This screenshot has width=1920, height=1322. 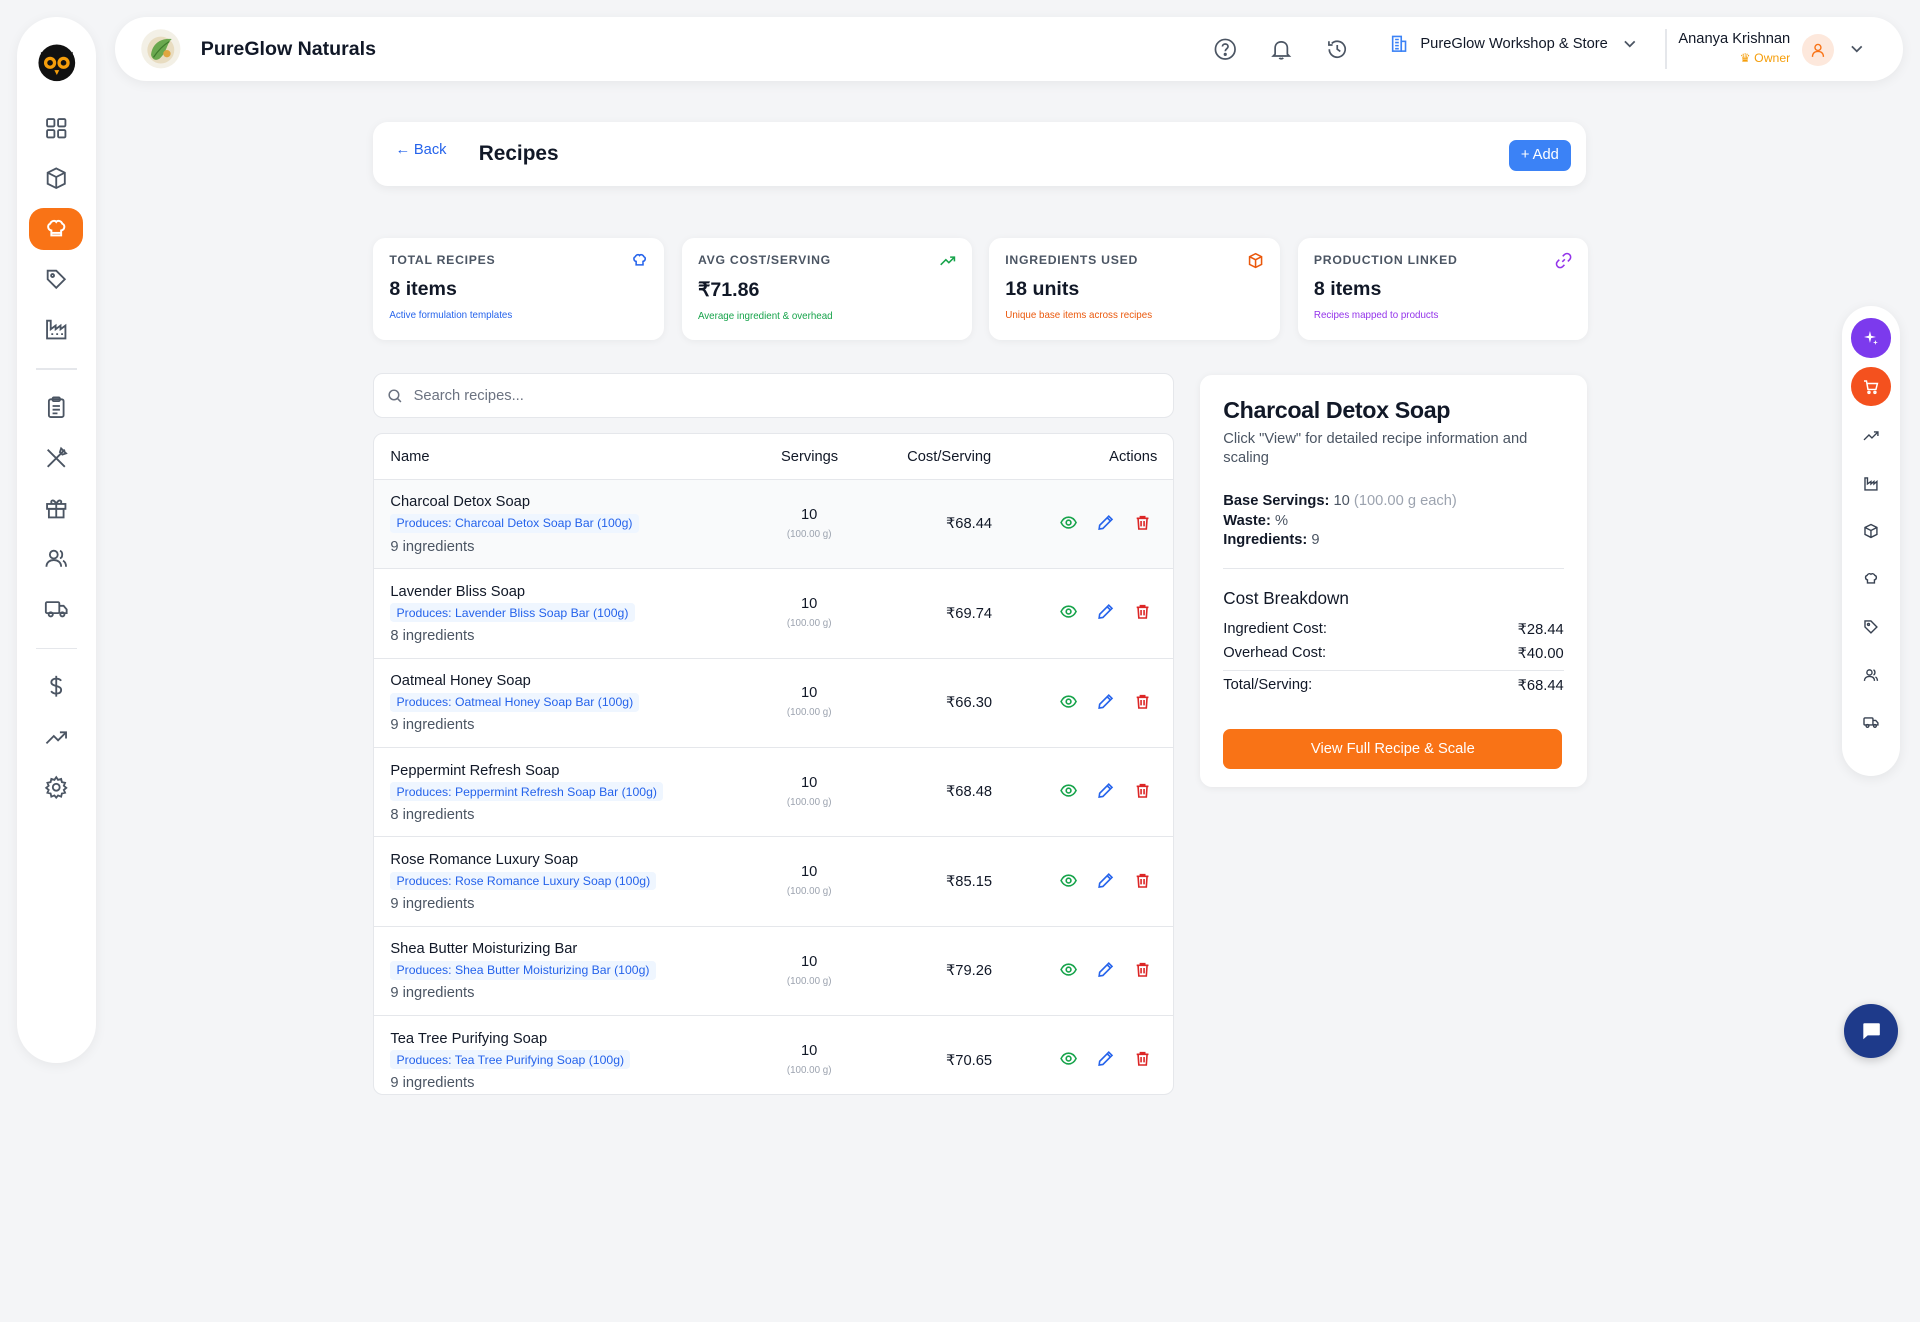 I want to click on rail-item-pricing, so click(x=1870, y=626).